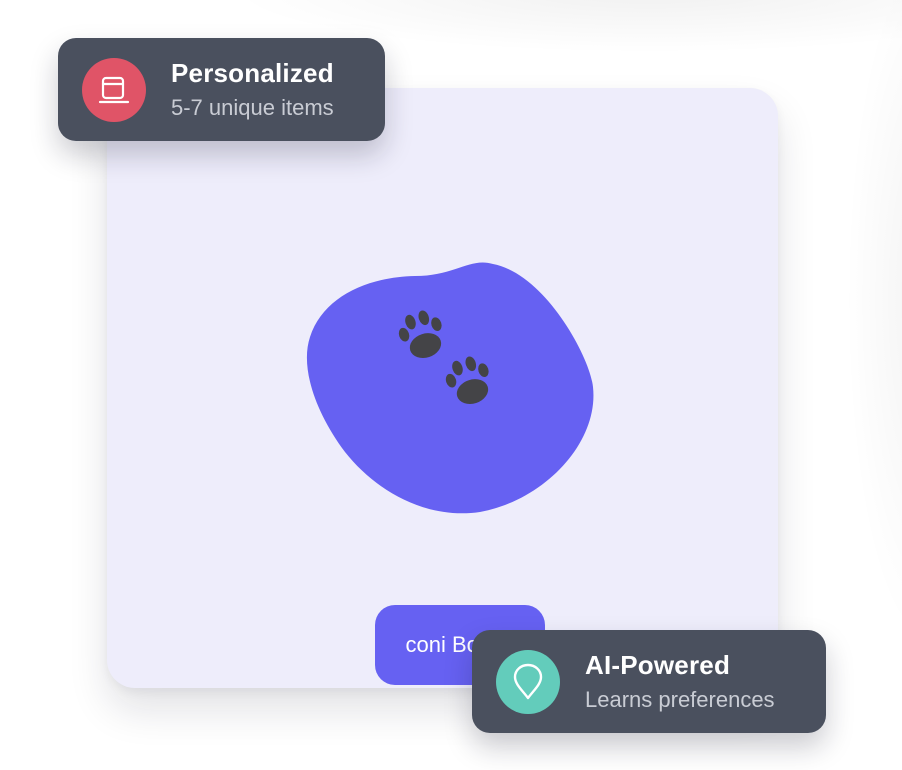 This screenshot has width=902, height=770. What do you see at coordinates (680, 699) in the screenshot?
I see `ai-powered-subtitle: Learns preferences` at bounding box center [680, 699].